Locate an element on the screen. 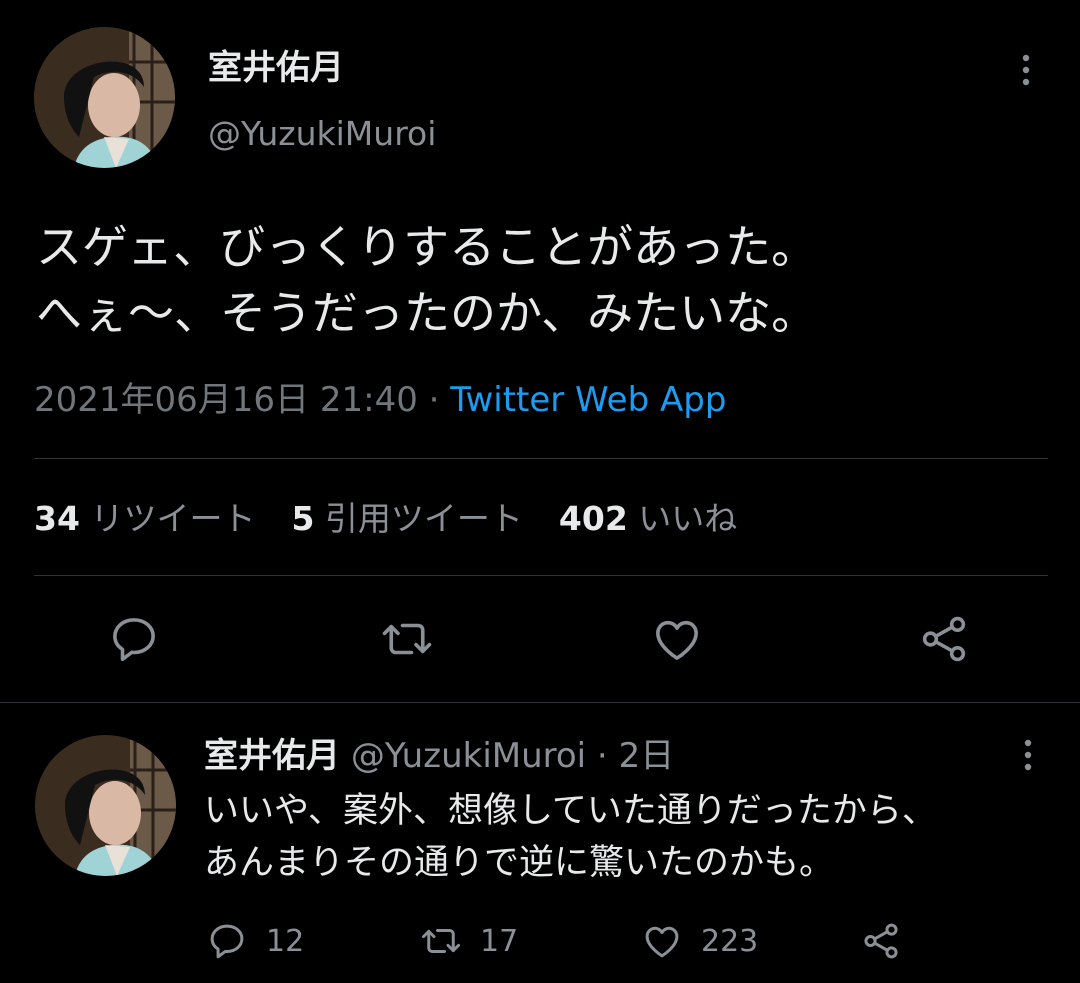 This screenshot has height=983, width=1080. reply-retweet-button: 17 is located at coordinates (469, 941).